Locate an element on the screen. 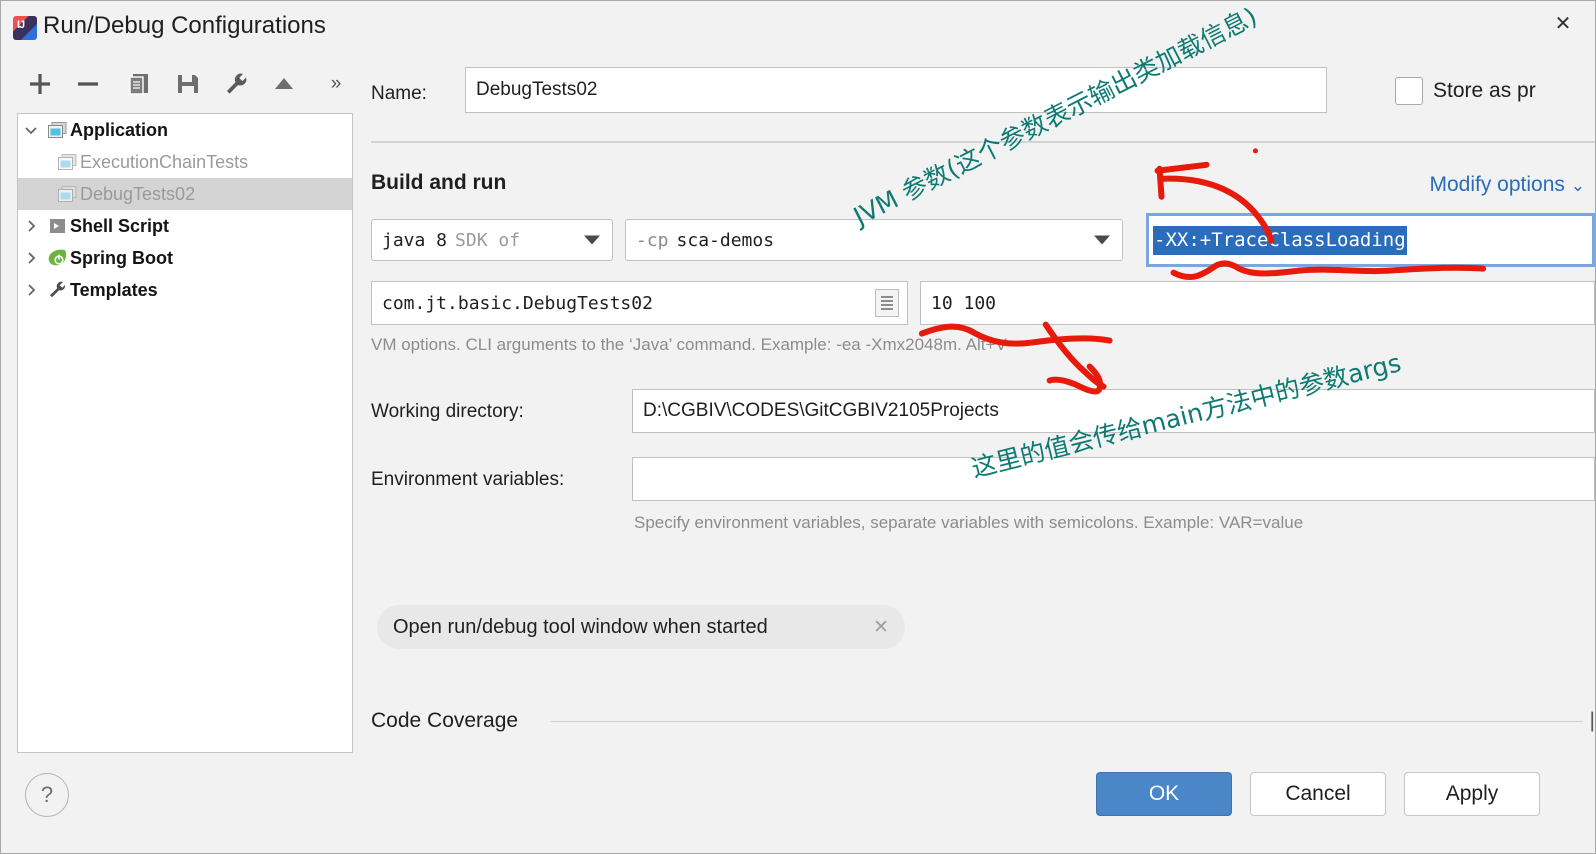 This screenshot has width=1596, height=854. tree-item-label: Shell Script is located at coordinates (120, 225).